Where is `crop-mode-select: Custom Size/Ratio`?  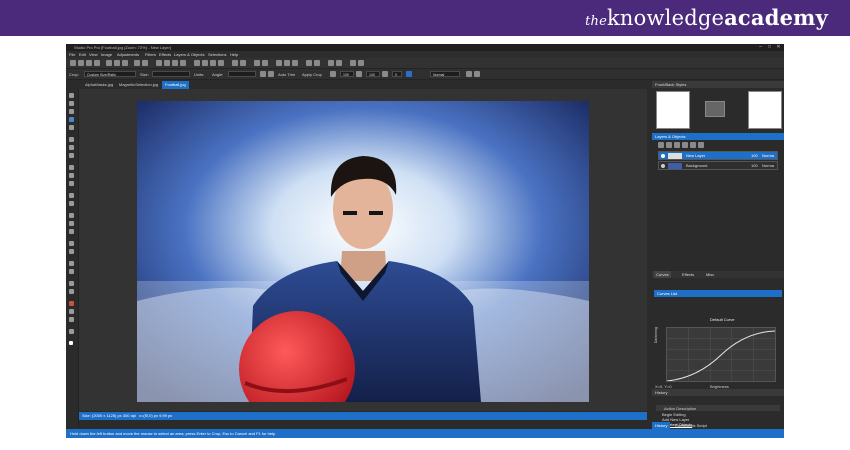
crop-mode-select: Custom Size/Ratio is located at coordinates (110, 74).